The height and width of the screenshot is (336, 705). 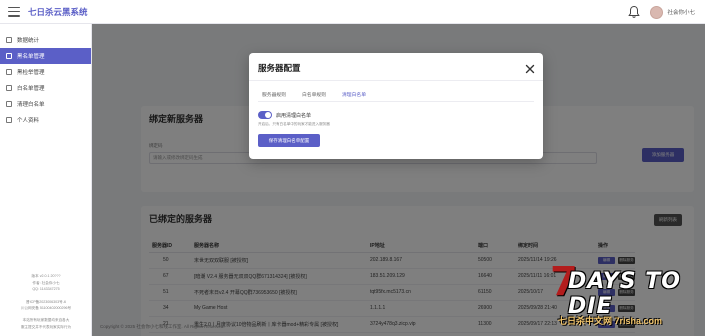 What do you see at coordinates (294, 124) in the screenshot?
I see `toggle-description: 开启后，只有白名单中的玩家才能进入服务器` at bounding box center [294, 124].